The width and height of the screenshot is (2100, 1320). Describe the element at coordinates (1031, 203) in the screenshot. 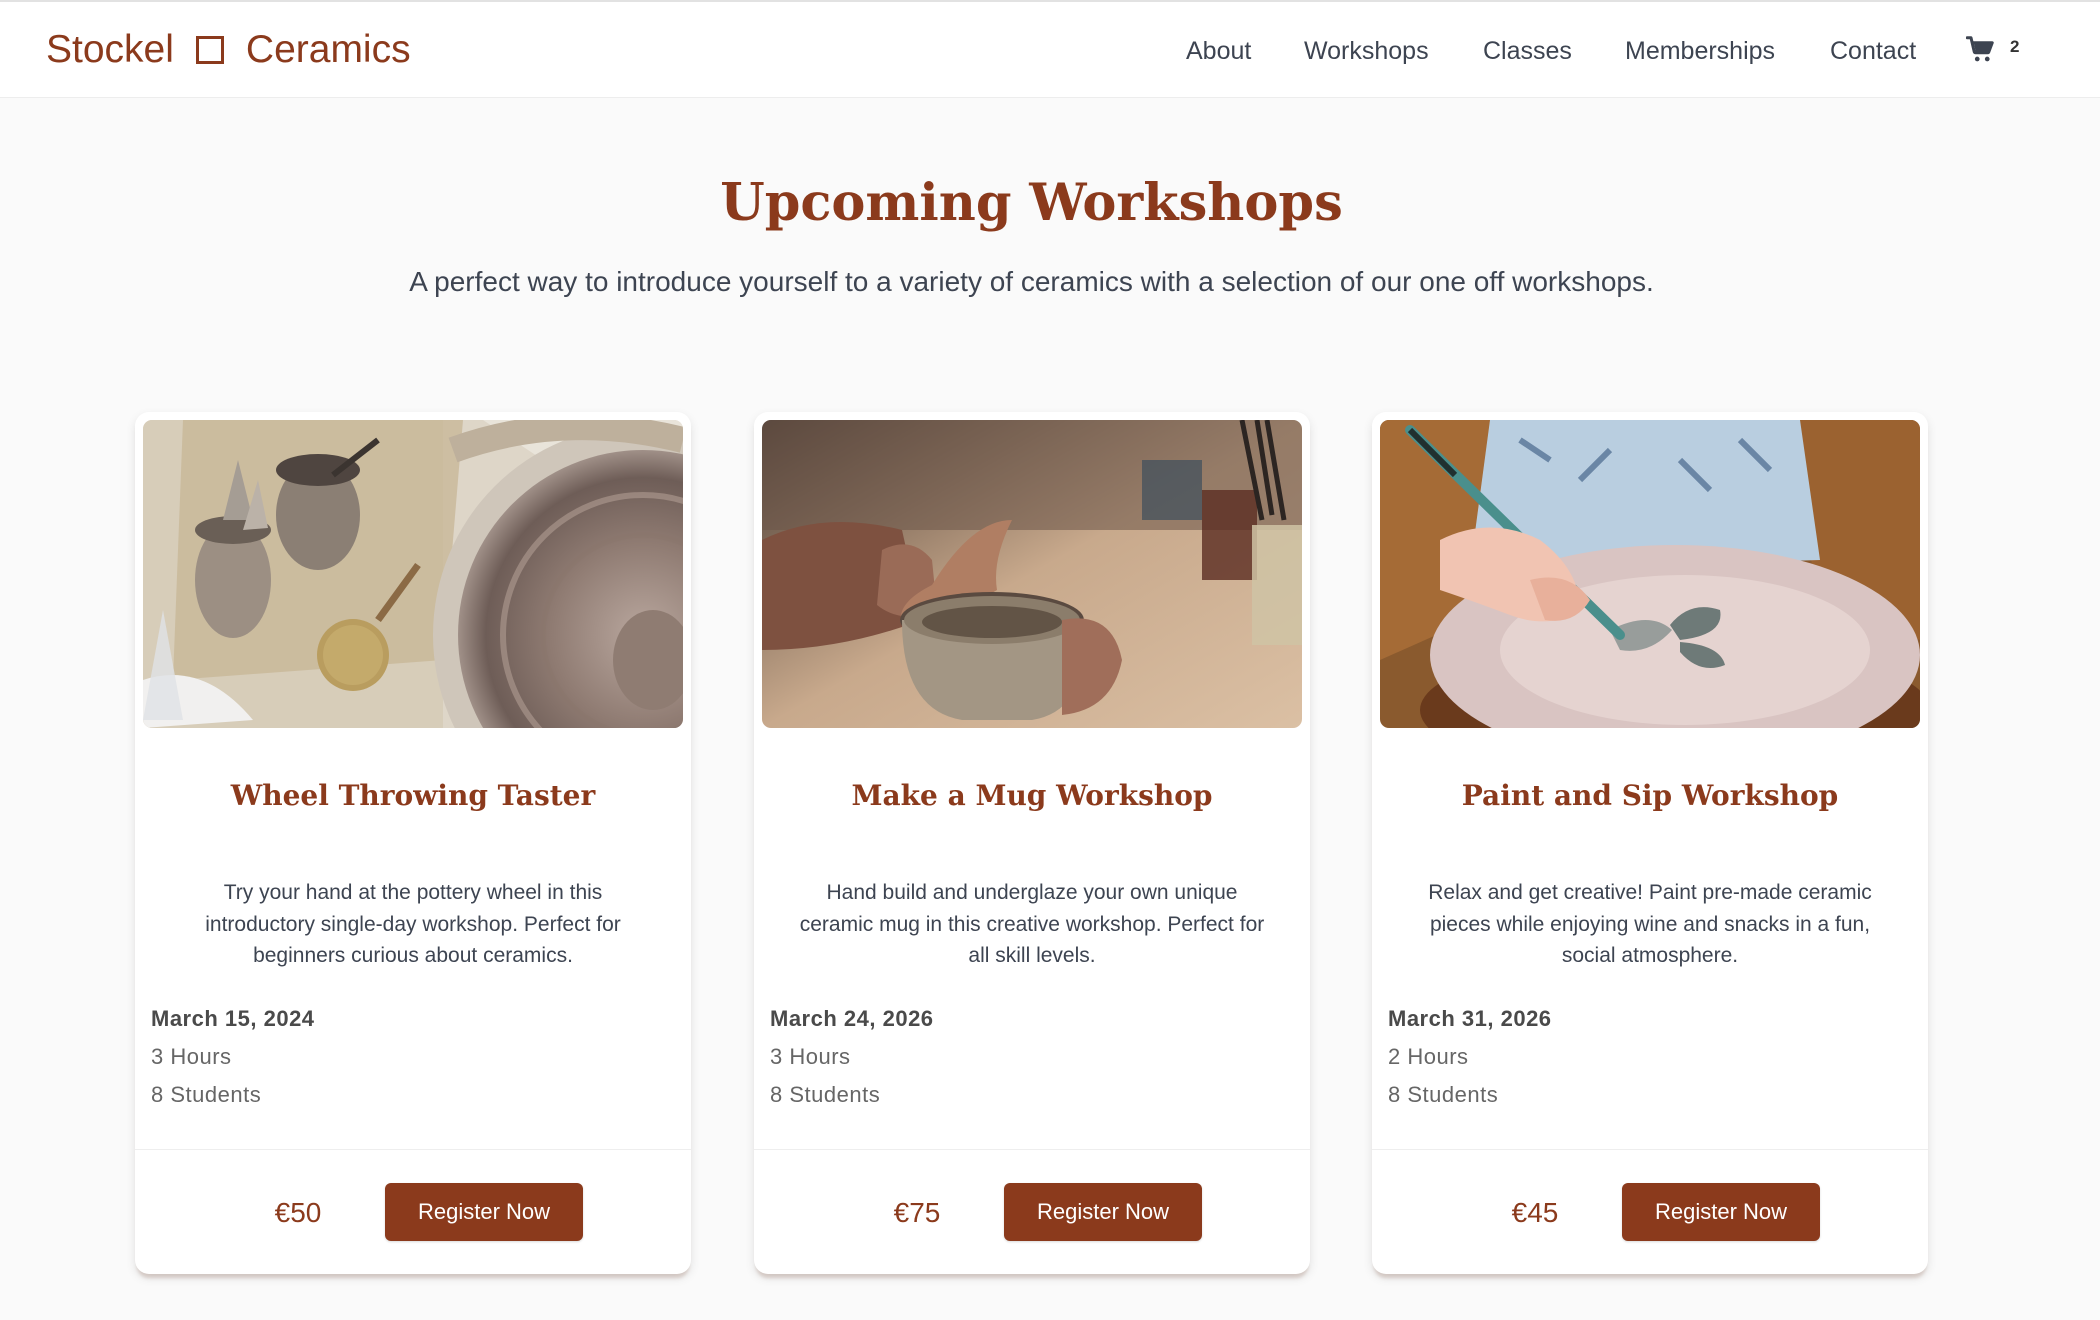

I see `page-title: Upcoming Workshops` at that location.